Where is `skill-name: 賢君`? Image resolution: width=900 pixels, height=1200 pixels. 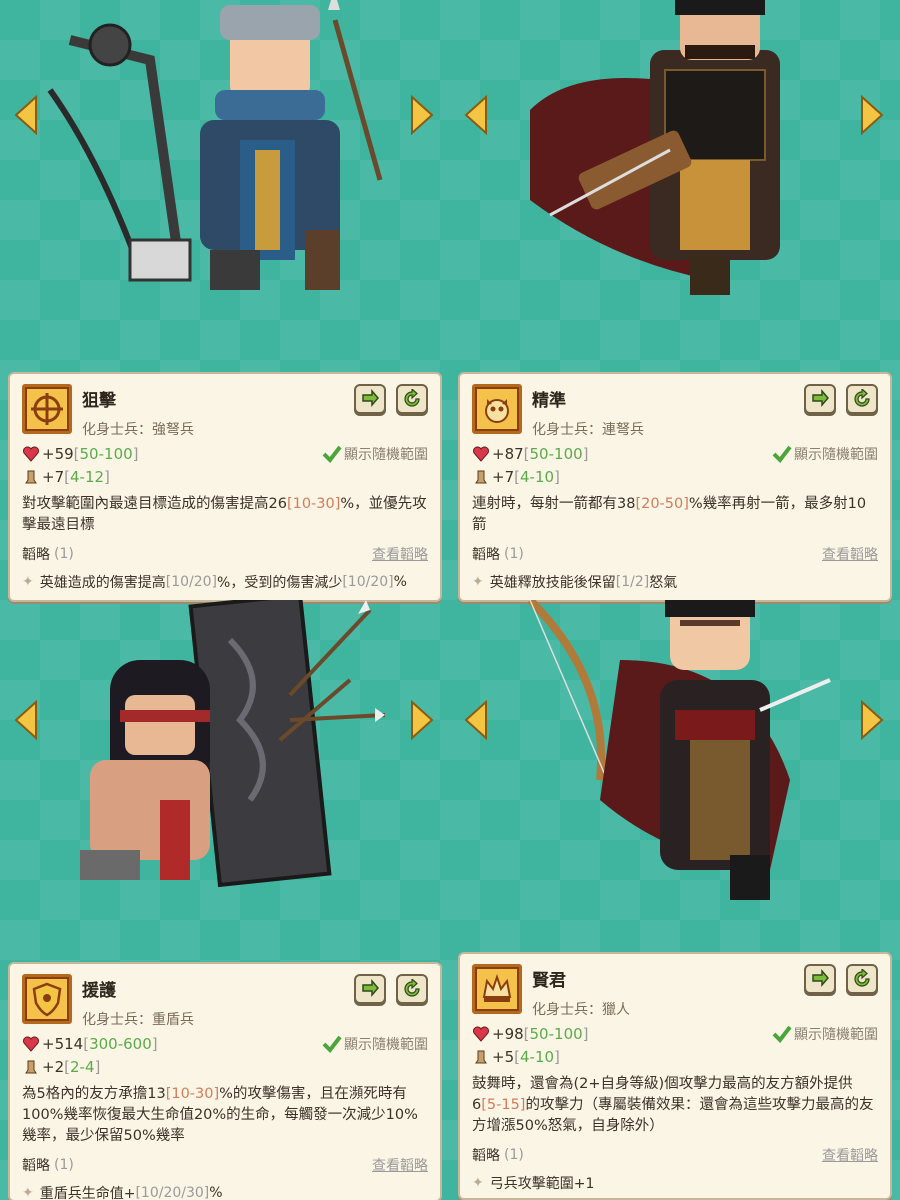
skill-name: 賢君 is located at coordinates (549, 981).